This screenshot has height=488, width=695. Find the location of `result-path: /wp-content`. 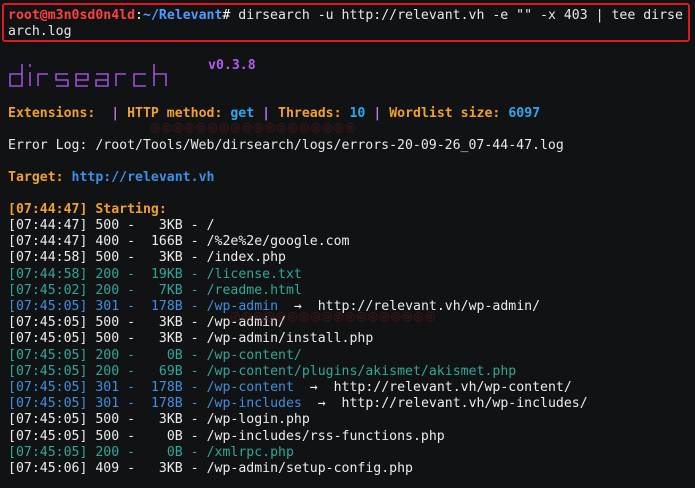

result-path: /wp-content is located at coordinates (250, 387).